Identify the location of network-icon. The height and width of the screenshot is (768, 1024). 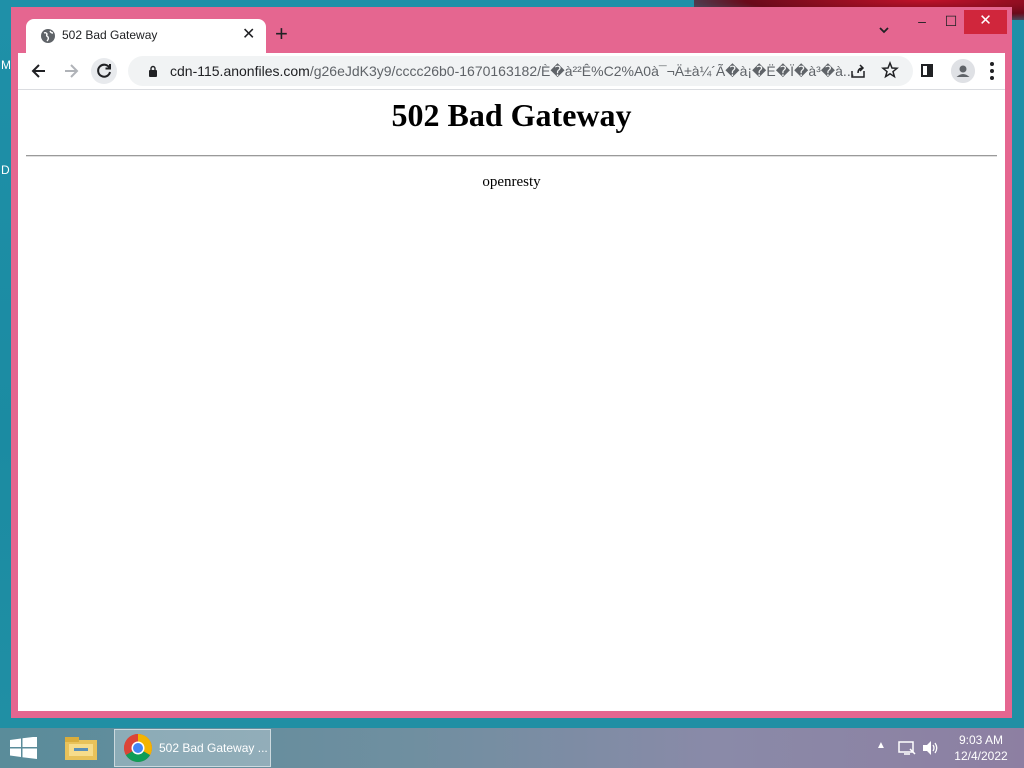
(907, 748).